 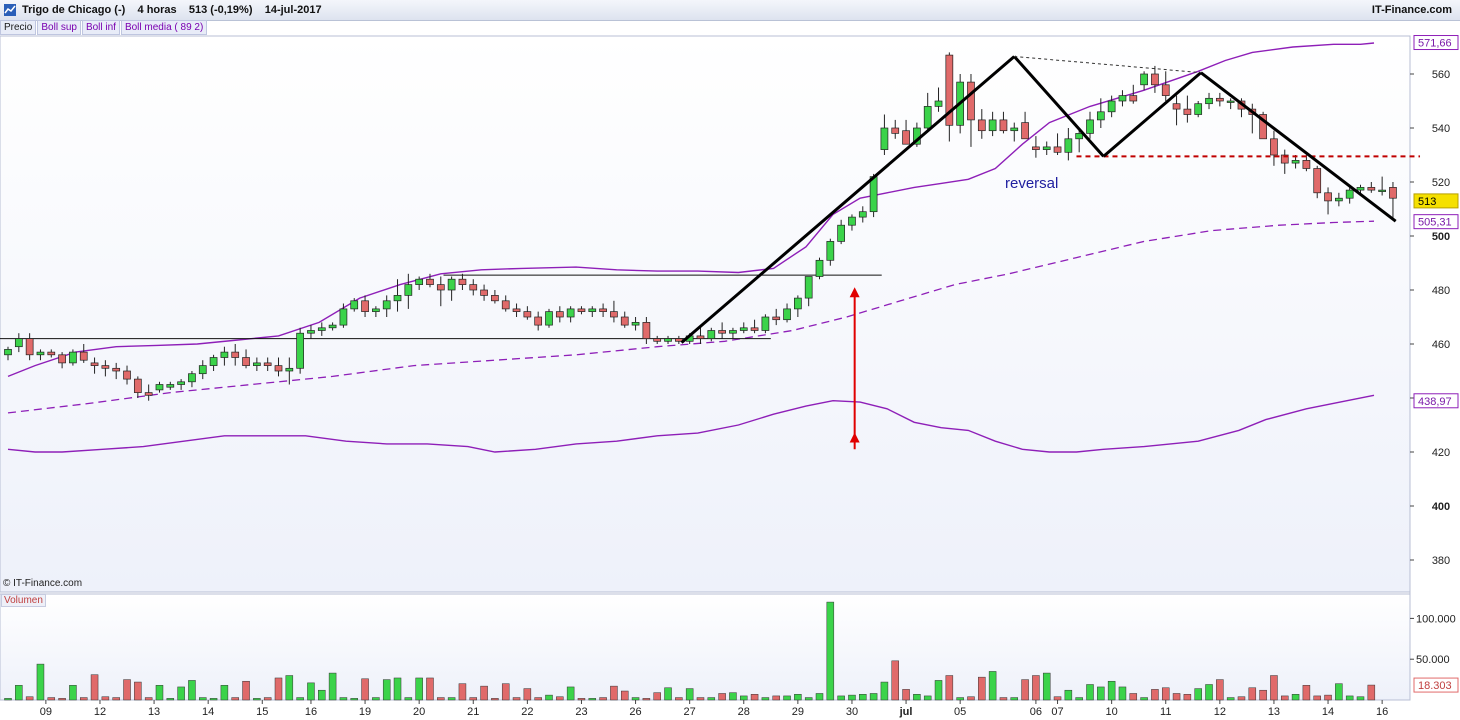 What do you see at coordinates (46, 712) in the screenshot?
I see `x-tick-label: 09` at bounding box center [46, 712].